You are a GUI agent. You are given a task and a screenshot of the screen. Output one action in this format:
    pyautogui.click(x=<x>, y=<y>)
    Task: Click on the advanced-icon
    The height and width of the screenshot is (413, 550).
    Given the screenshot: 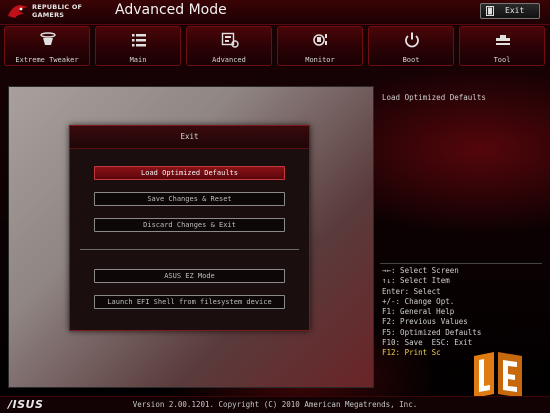 What is the action you would take?
    pyautogui.click(x=230, y=40)
    